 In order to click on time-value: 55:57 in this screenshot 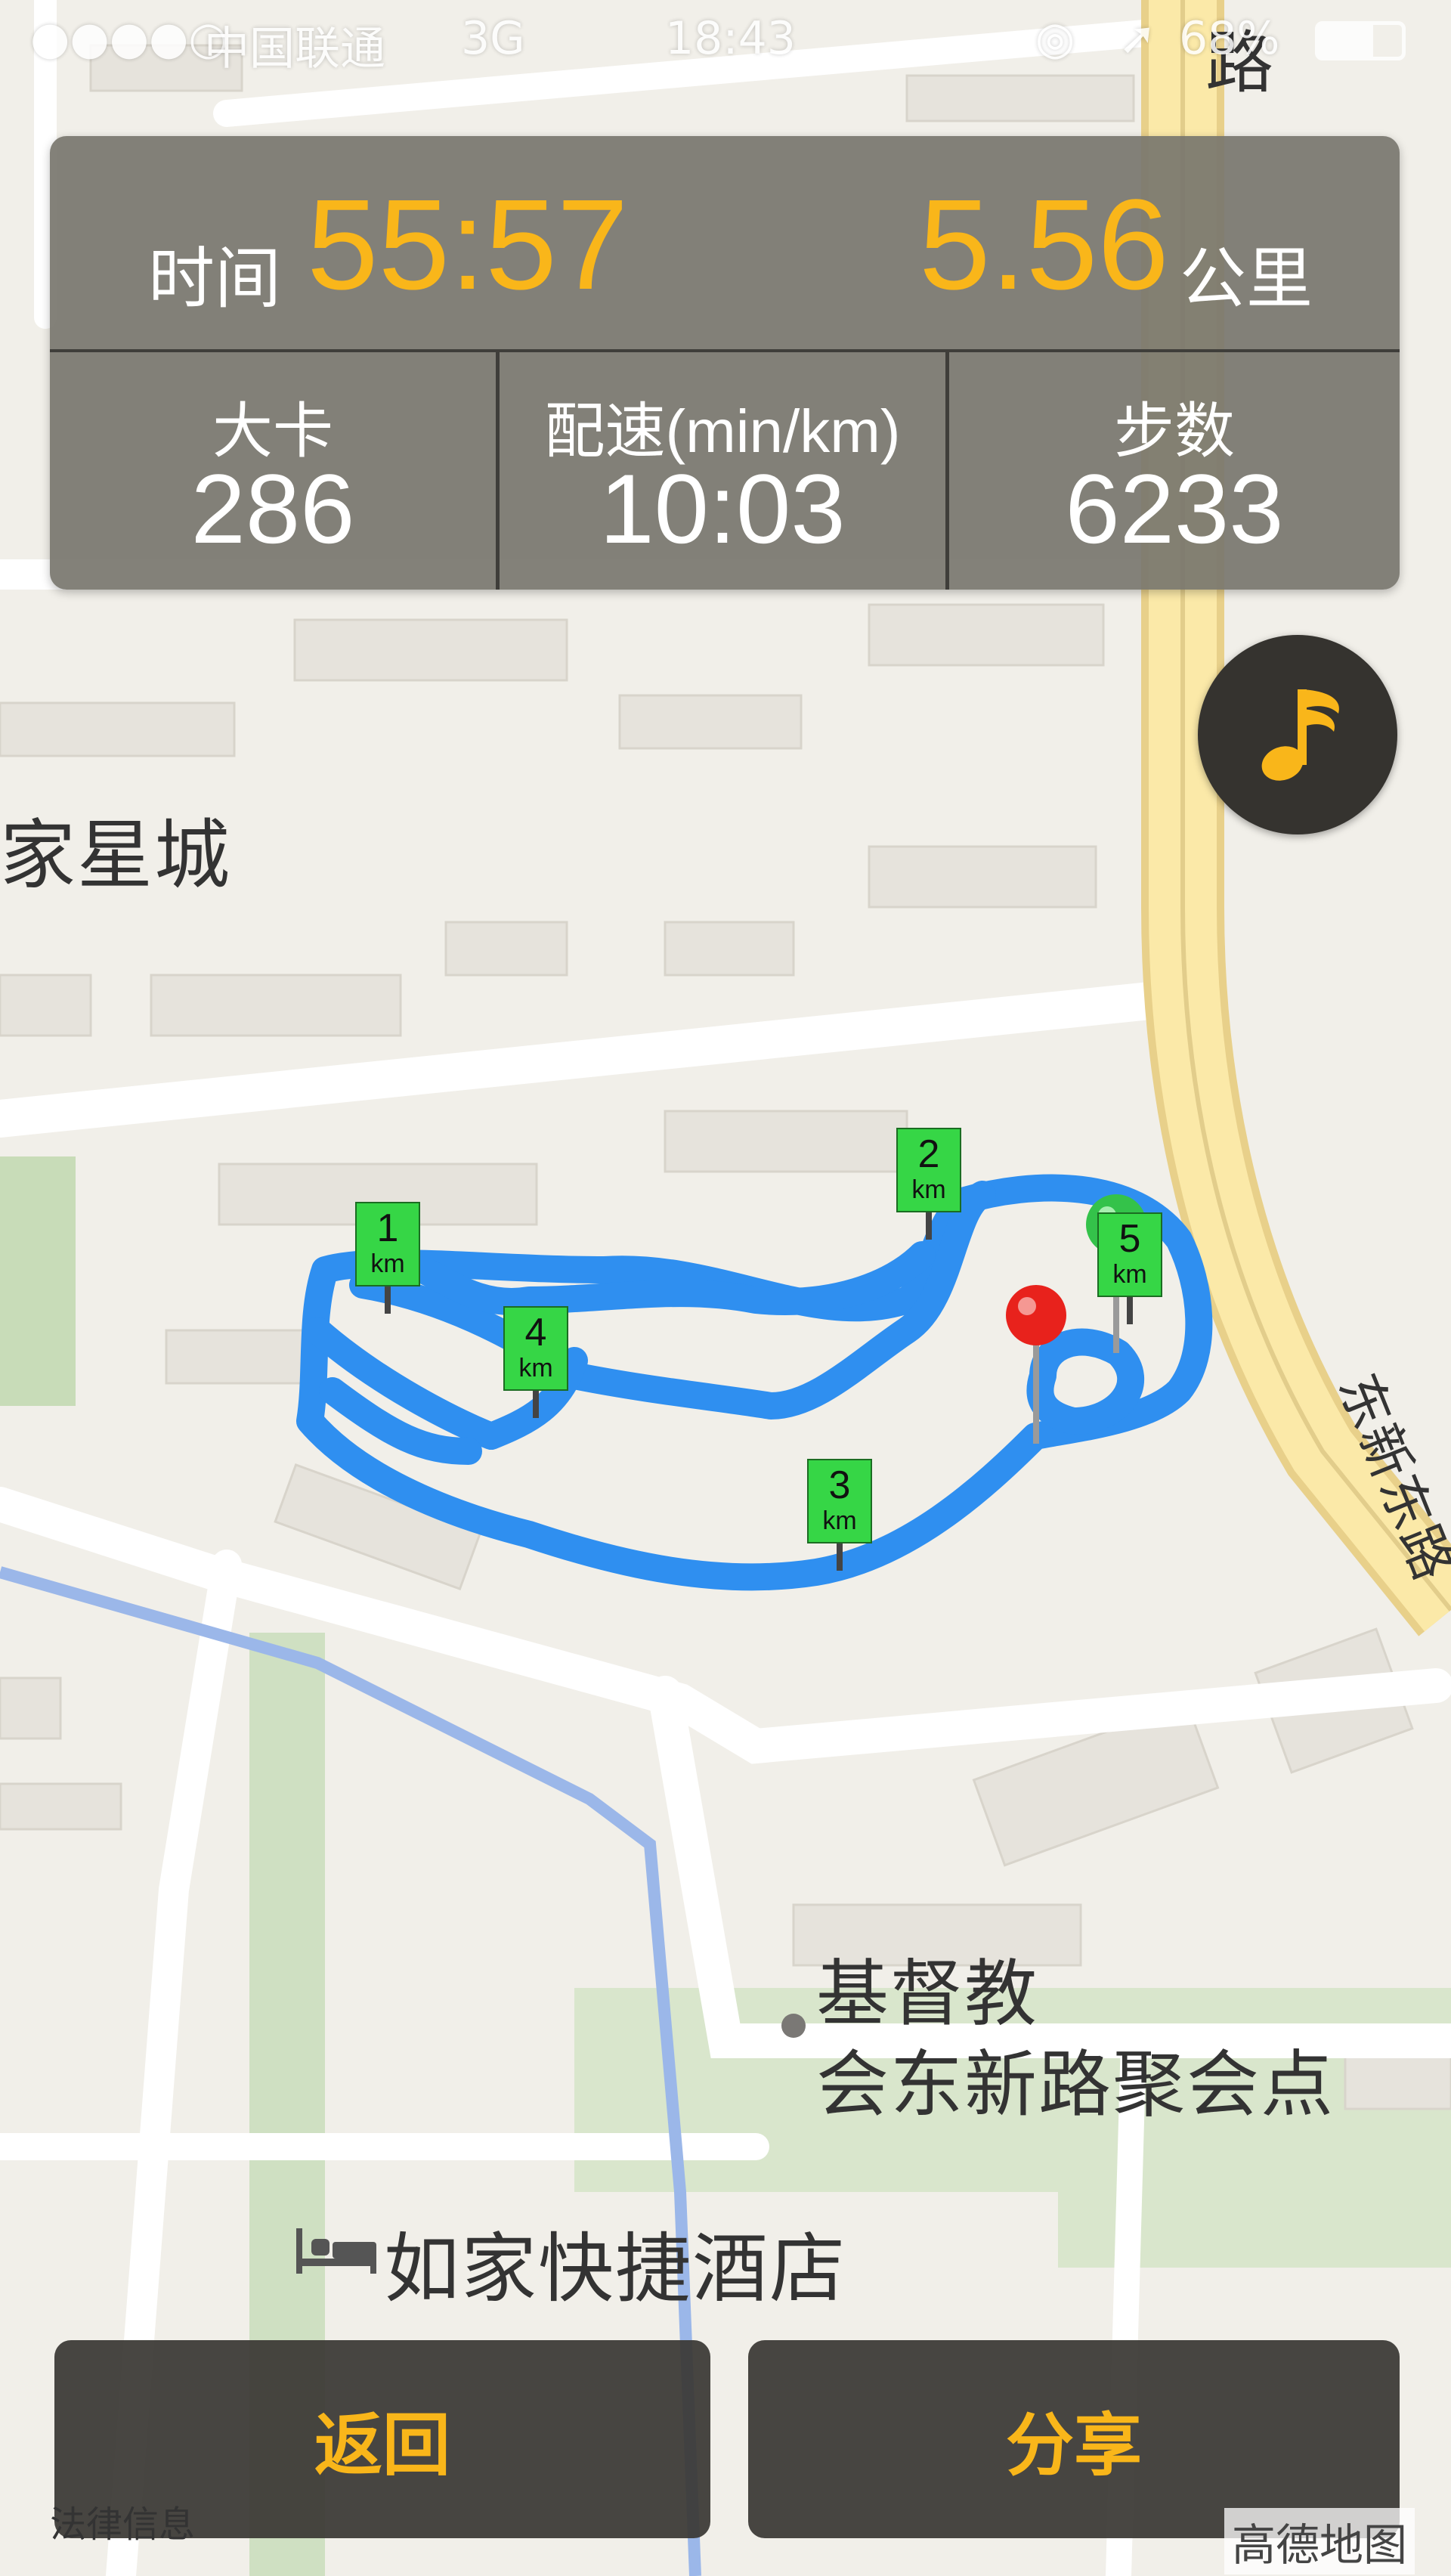, I will do `click(468, 245)`.